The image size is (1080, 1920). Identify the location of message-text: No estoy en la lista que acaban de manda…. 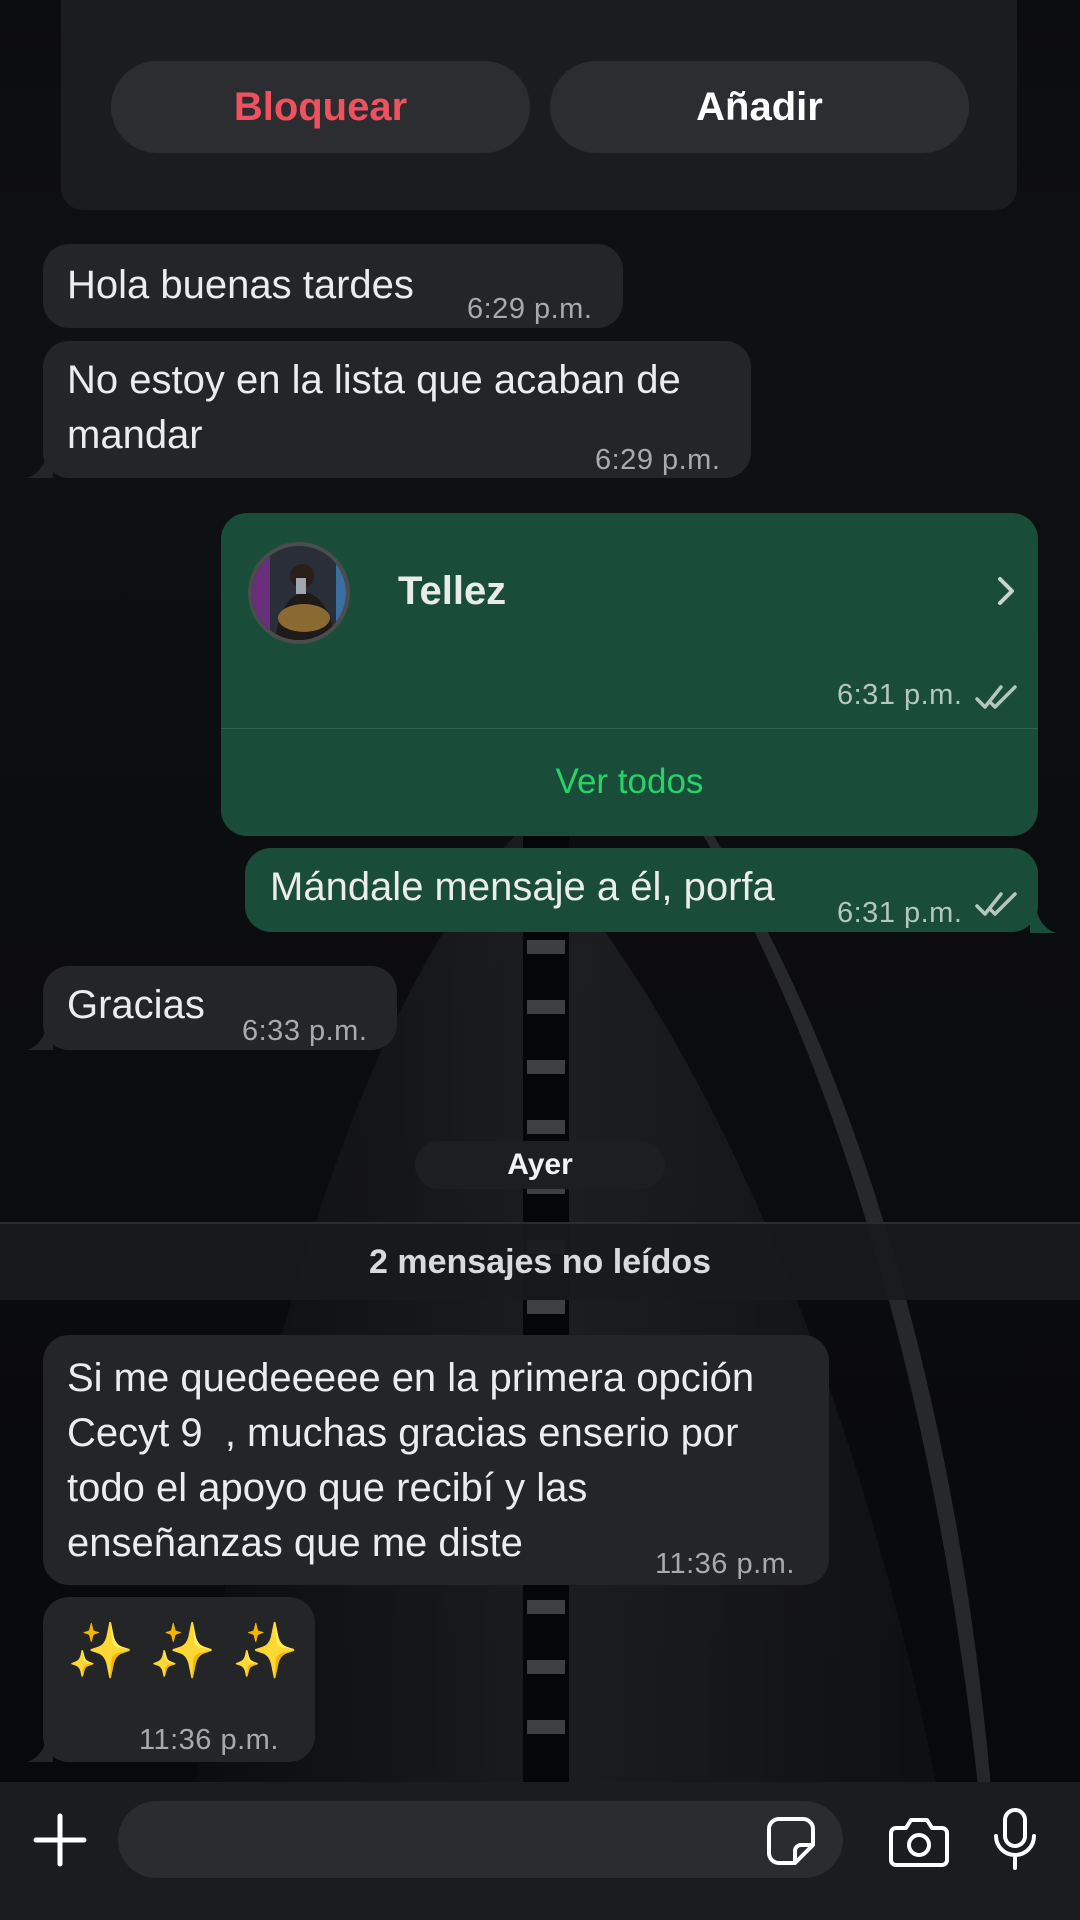
(374, 407).